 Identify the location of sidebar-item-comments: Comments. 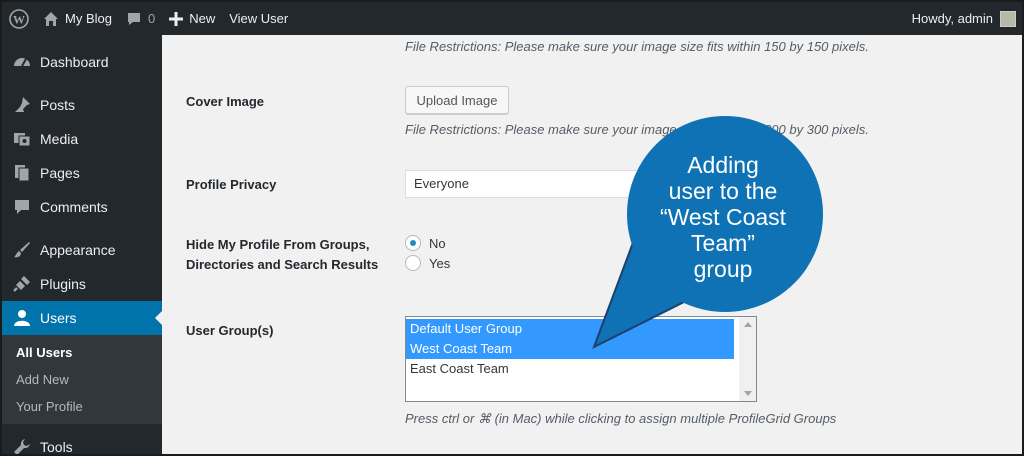
(82, 207).